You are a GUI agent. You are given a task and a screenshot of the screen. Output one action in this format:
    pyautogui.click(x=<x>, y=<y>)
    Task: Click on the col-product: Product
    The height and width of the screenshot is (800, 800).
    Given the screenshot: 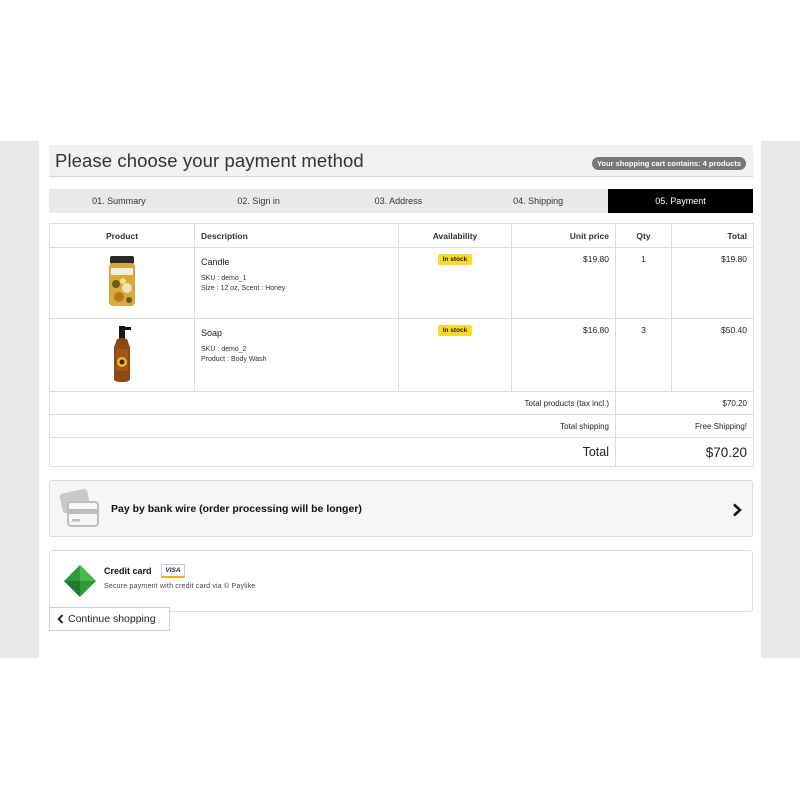 What is the action you would take?
    pyautogui.click(x=122, y=235)
    